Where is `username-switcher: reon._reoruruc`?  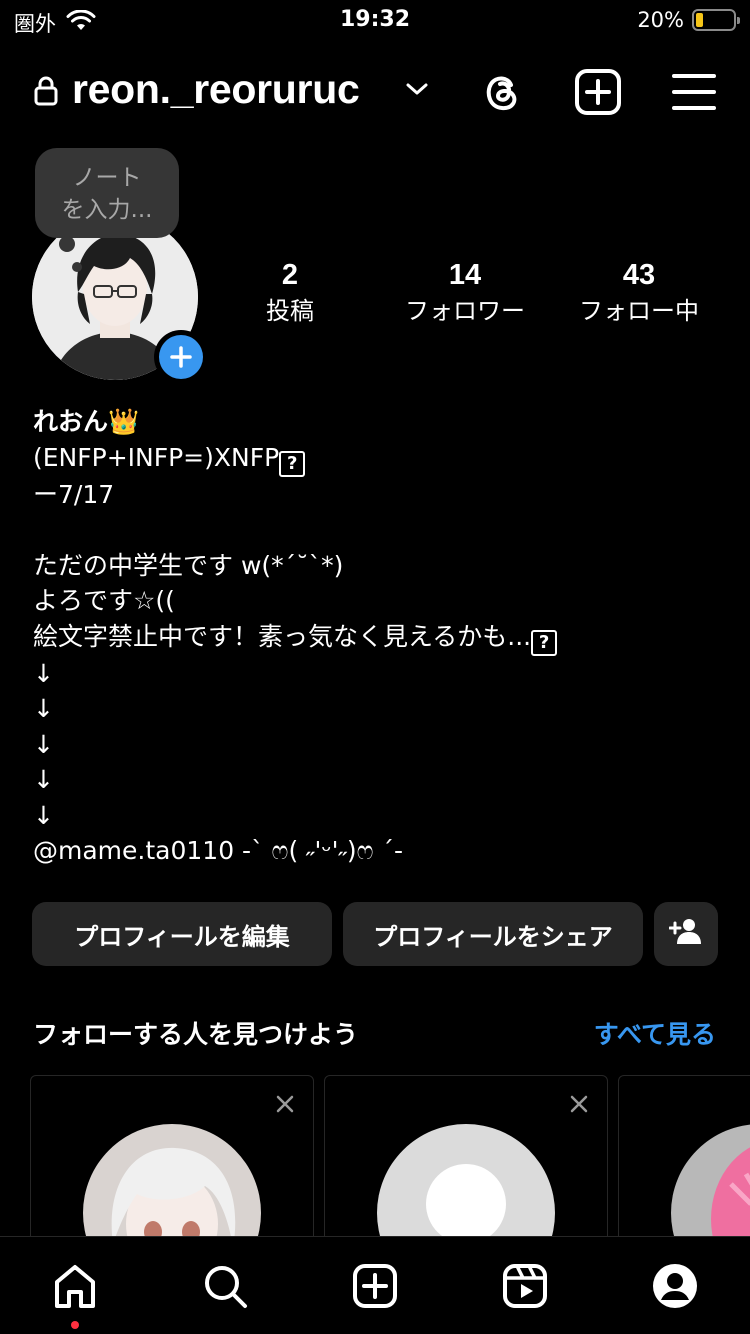
username-switcher: reon._reoruruc is located at coordinates (216, 89).